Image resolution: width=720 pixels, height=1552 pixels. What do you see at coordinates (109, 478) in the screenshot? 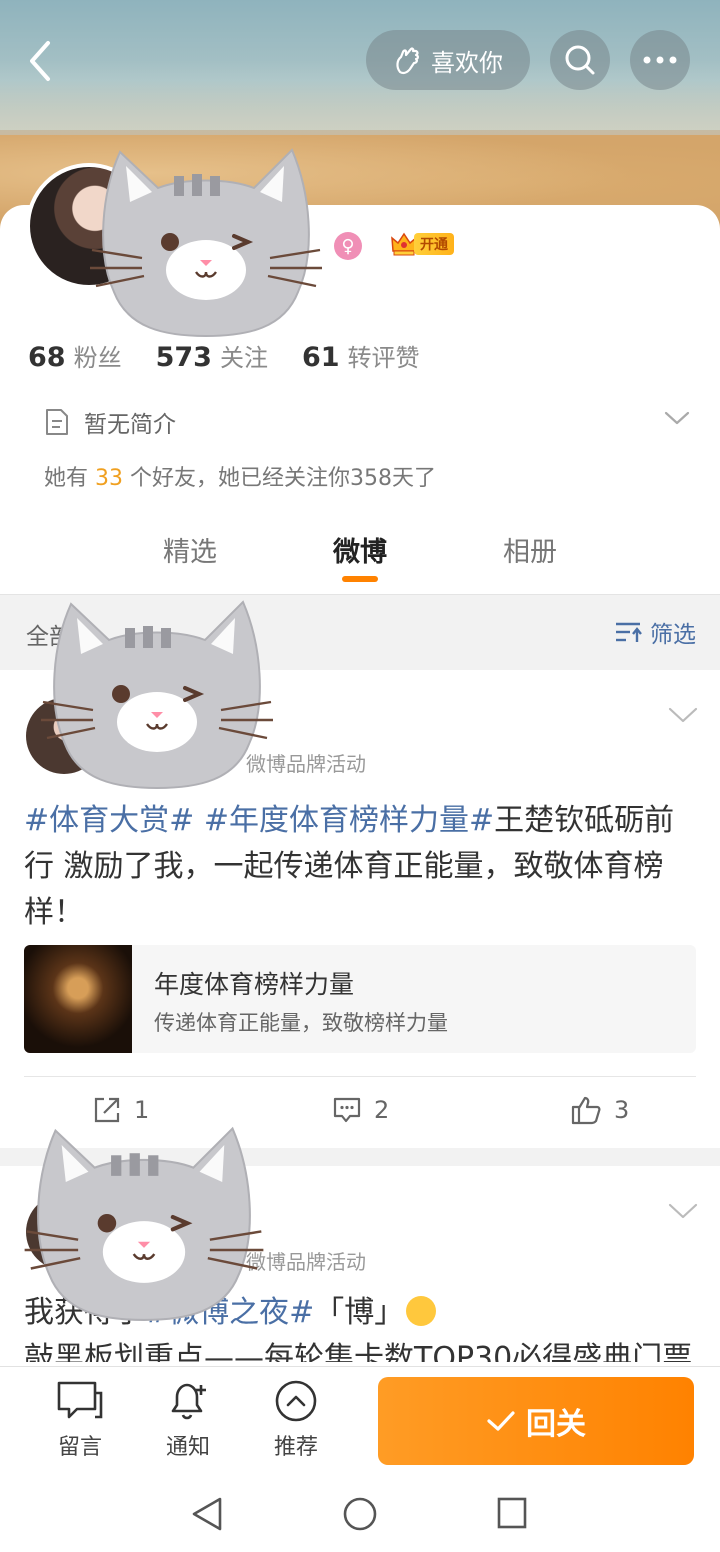
I see `friends-count: 33` at bounding box center [109, 478].